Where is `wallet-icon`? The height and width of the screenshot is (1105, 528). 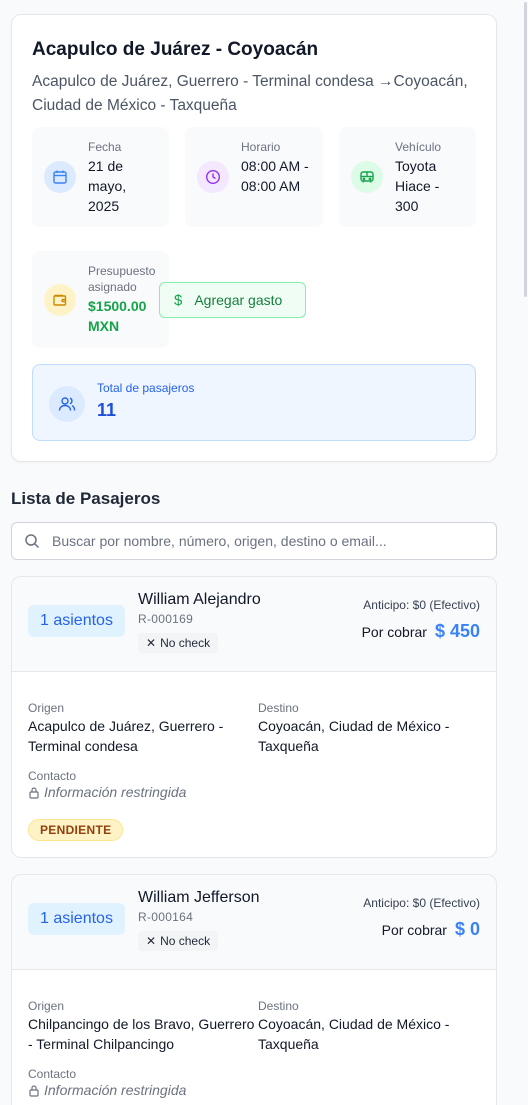 wallet-icon is located at coordinates (60, 300).